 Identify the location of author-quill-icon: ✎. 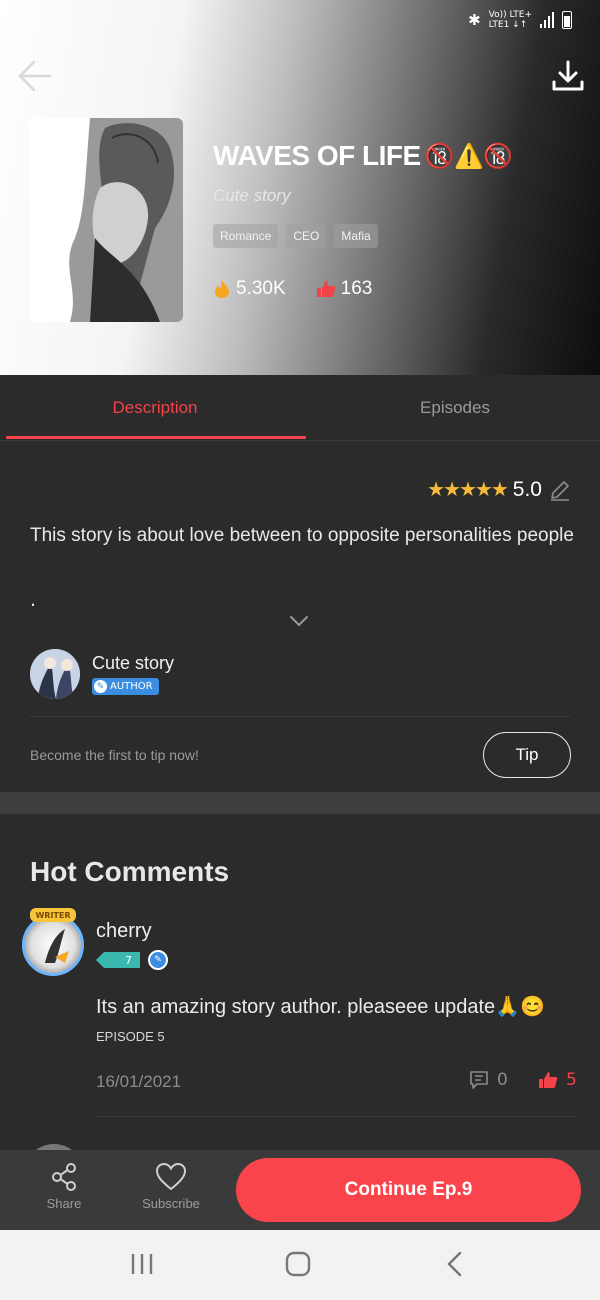
(100, 687).